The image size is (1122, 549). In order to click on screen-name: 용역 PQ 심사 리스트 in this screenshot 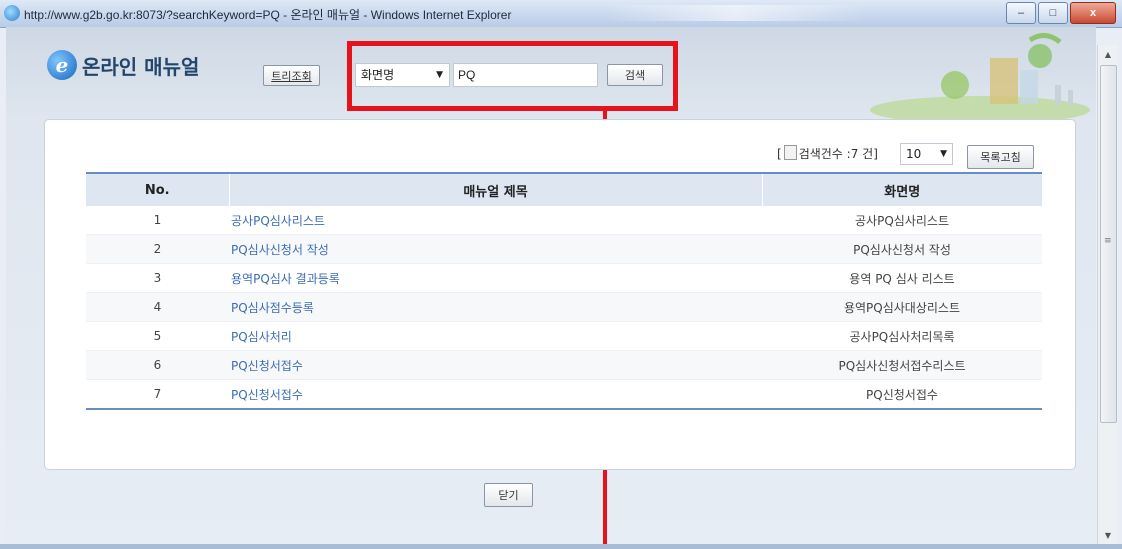, I will do `click(902, 278)`.